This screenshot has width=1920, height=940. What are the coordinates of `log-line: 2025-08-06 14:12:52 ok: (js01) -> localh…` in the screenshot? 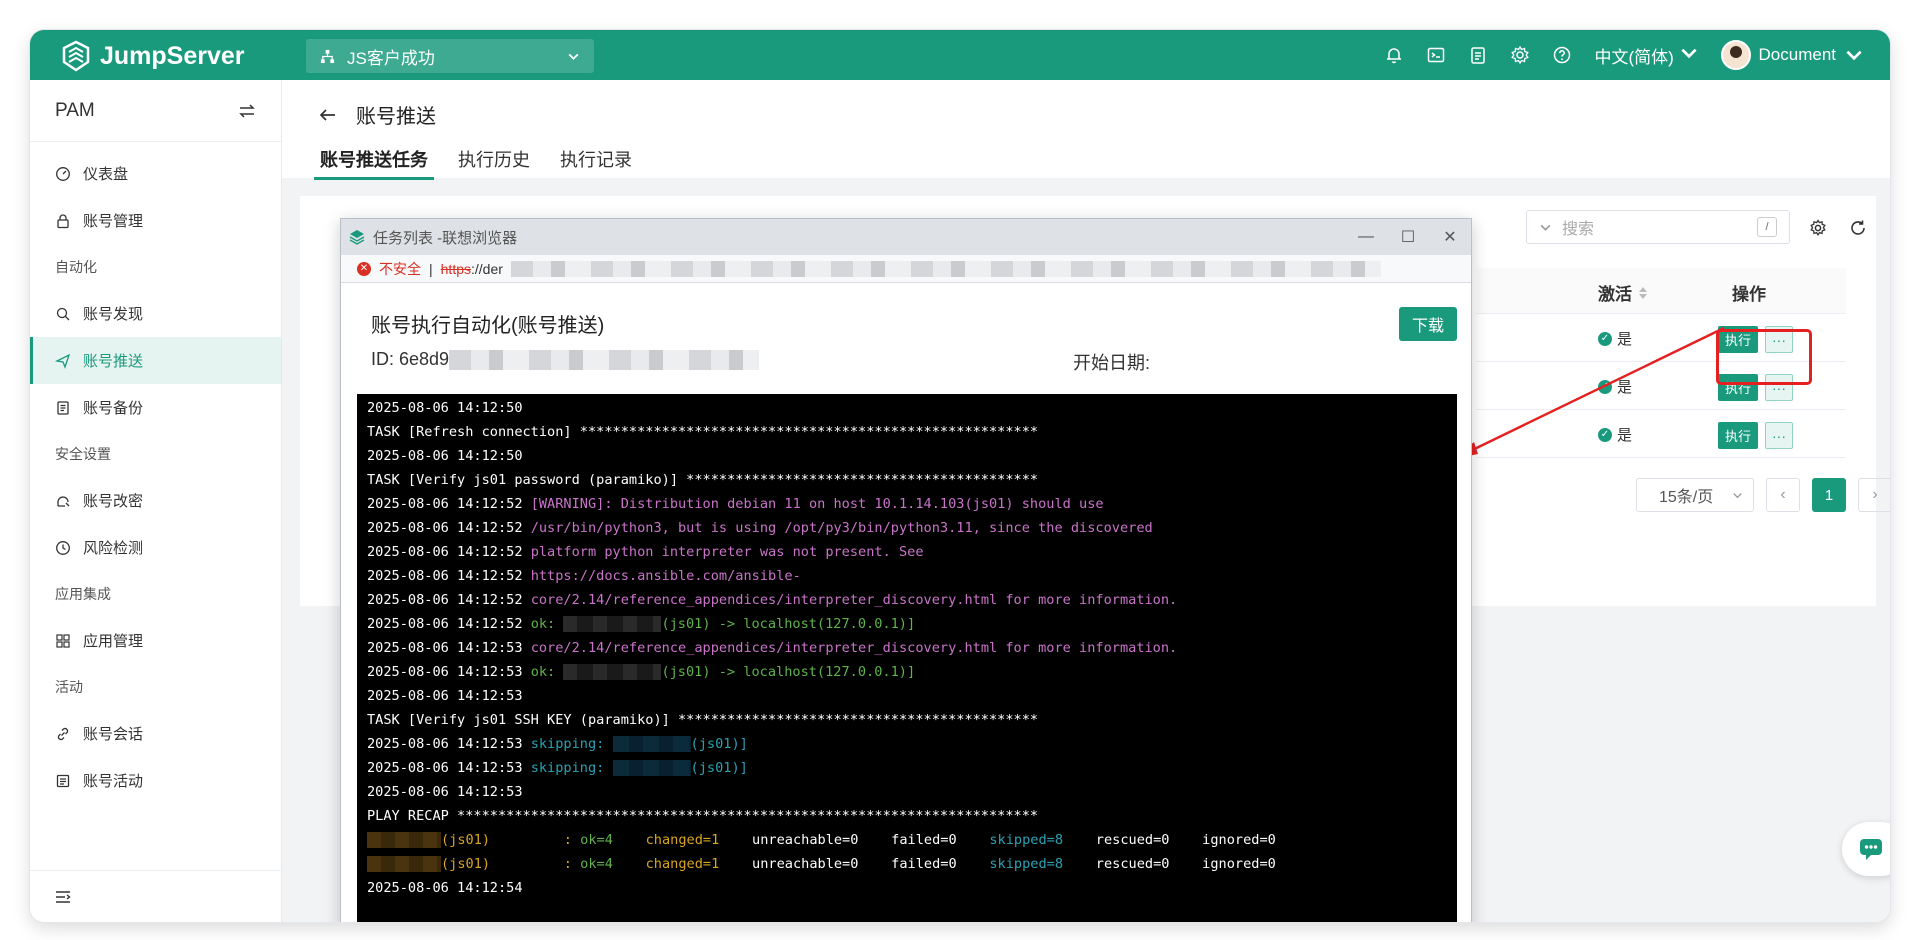 It's located at (907, 624).